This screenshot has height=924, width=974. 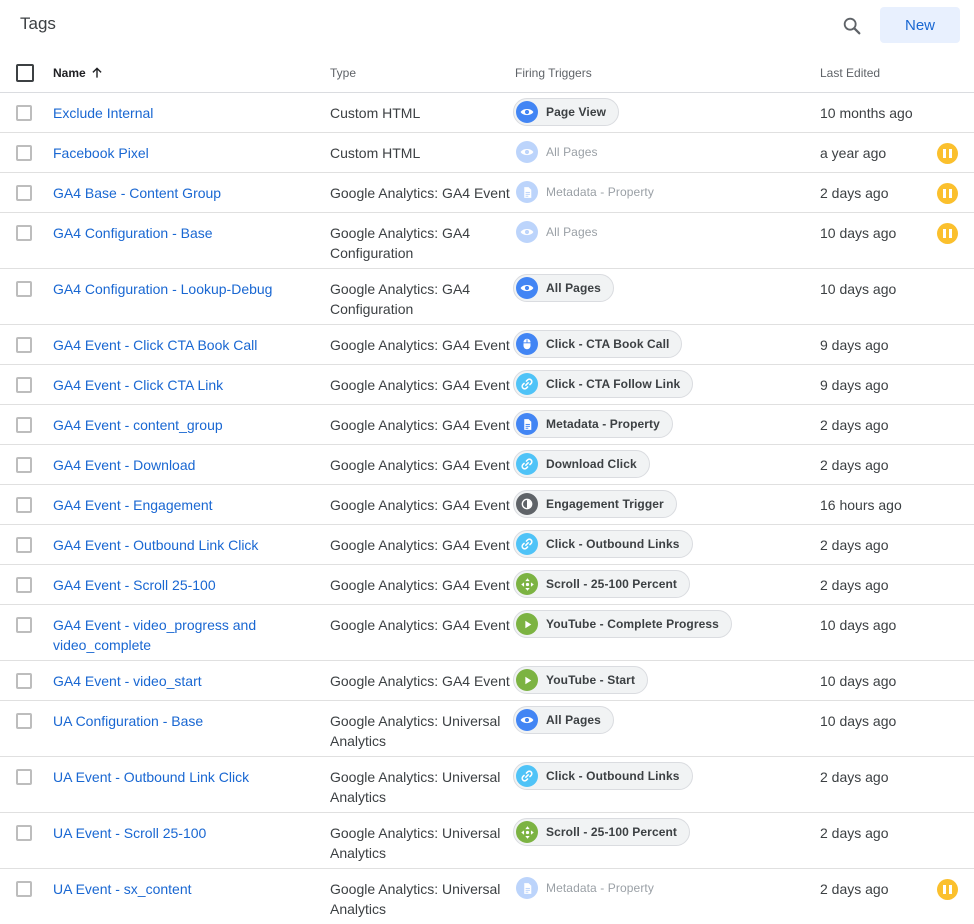 What do you see at coordinates (420, 385) in the screenshot?
I see `tag-type: Google Analytics: GA4 Event` at bounding box center [420, 385].